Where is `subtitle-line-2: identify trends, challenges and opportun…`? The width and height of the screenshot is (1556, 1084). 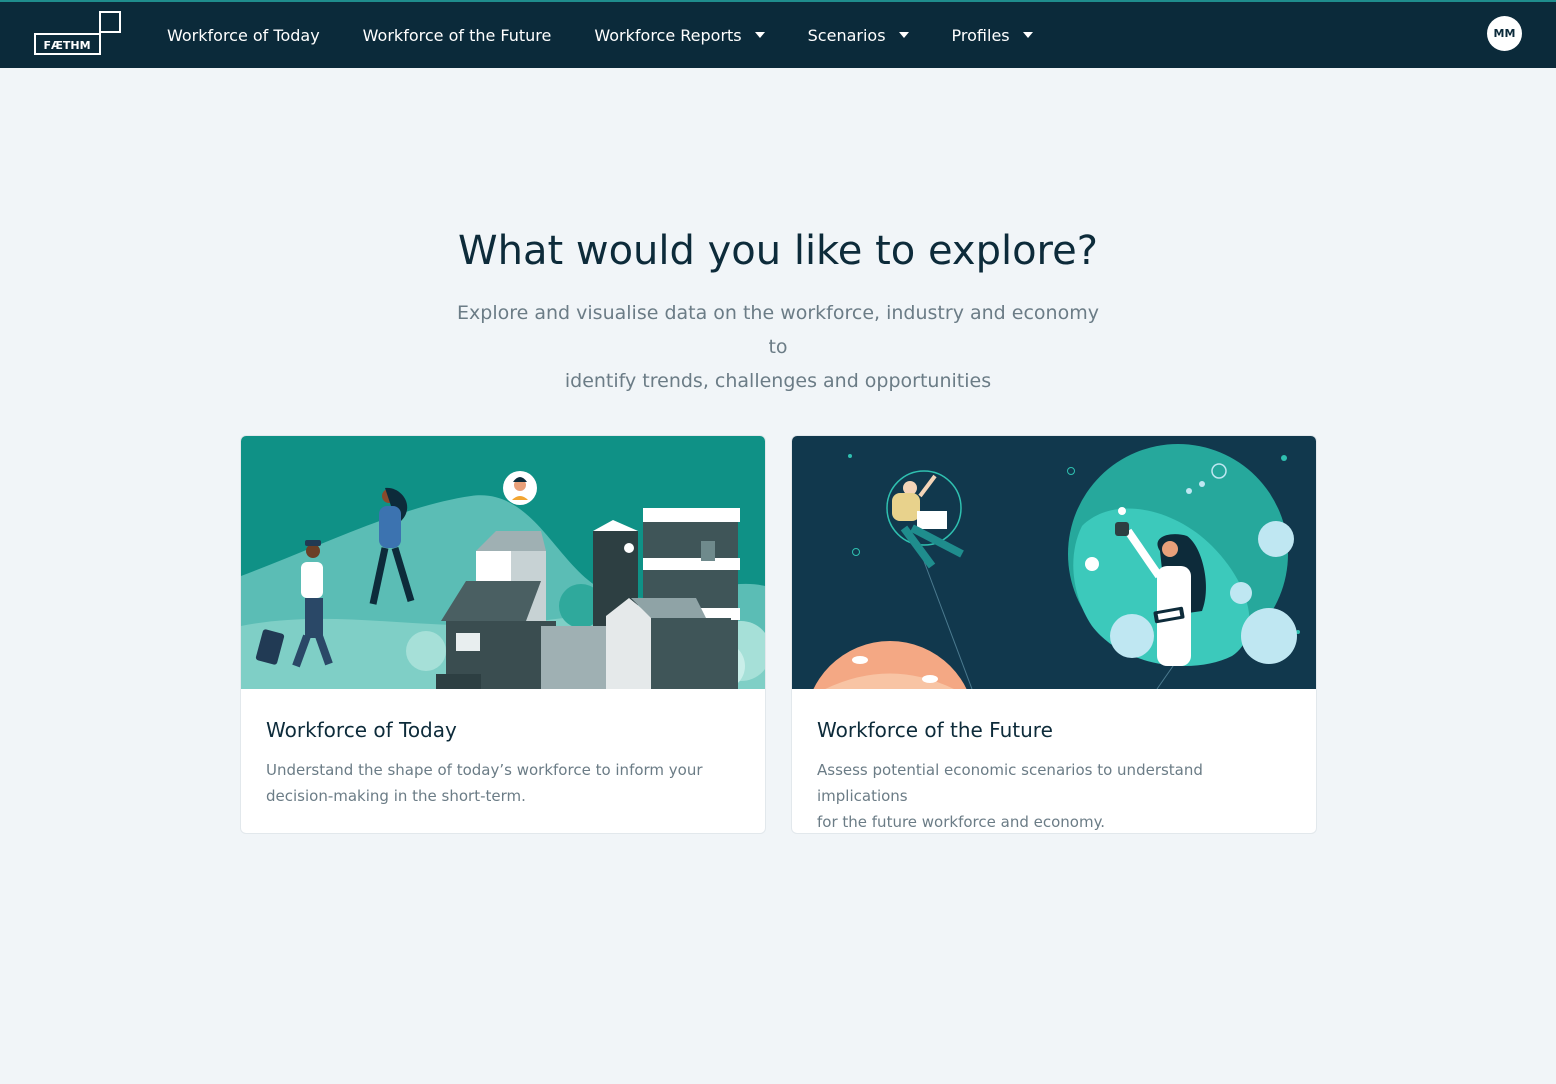 subtitle-line-2: identify trends, challenges and opportun… is located at coordinates (778, 381).